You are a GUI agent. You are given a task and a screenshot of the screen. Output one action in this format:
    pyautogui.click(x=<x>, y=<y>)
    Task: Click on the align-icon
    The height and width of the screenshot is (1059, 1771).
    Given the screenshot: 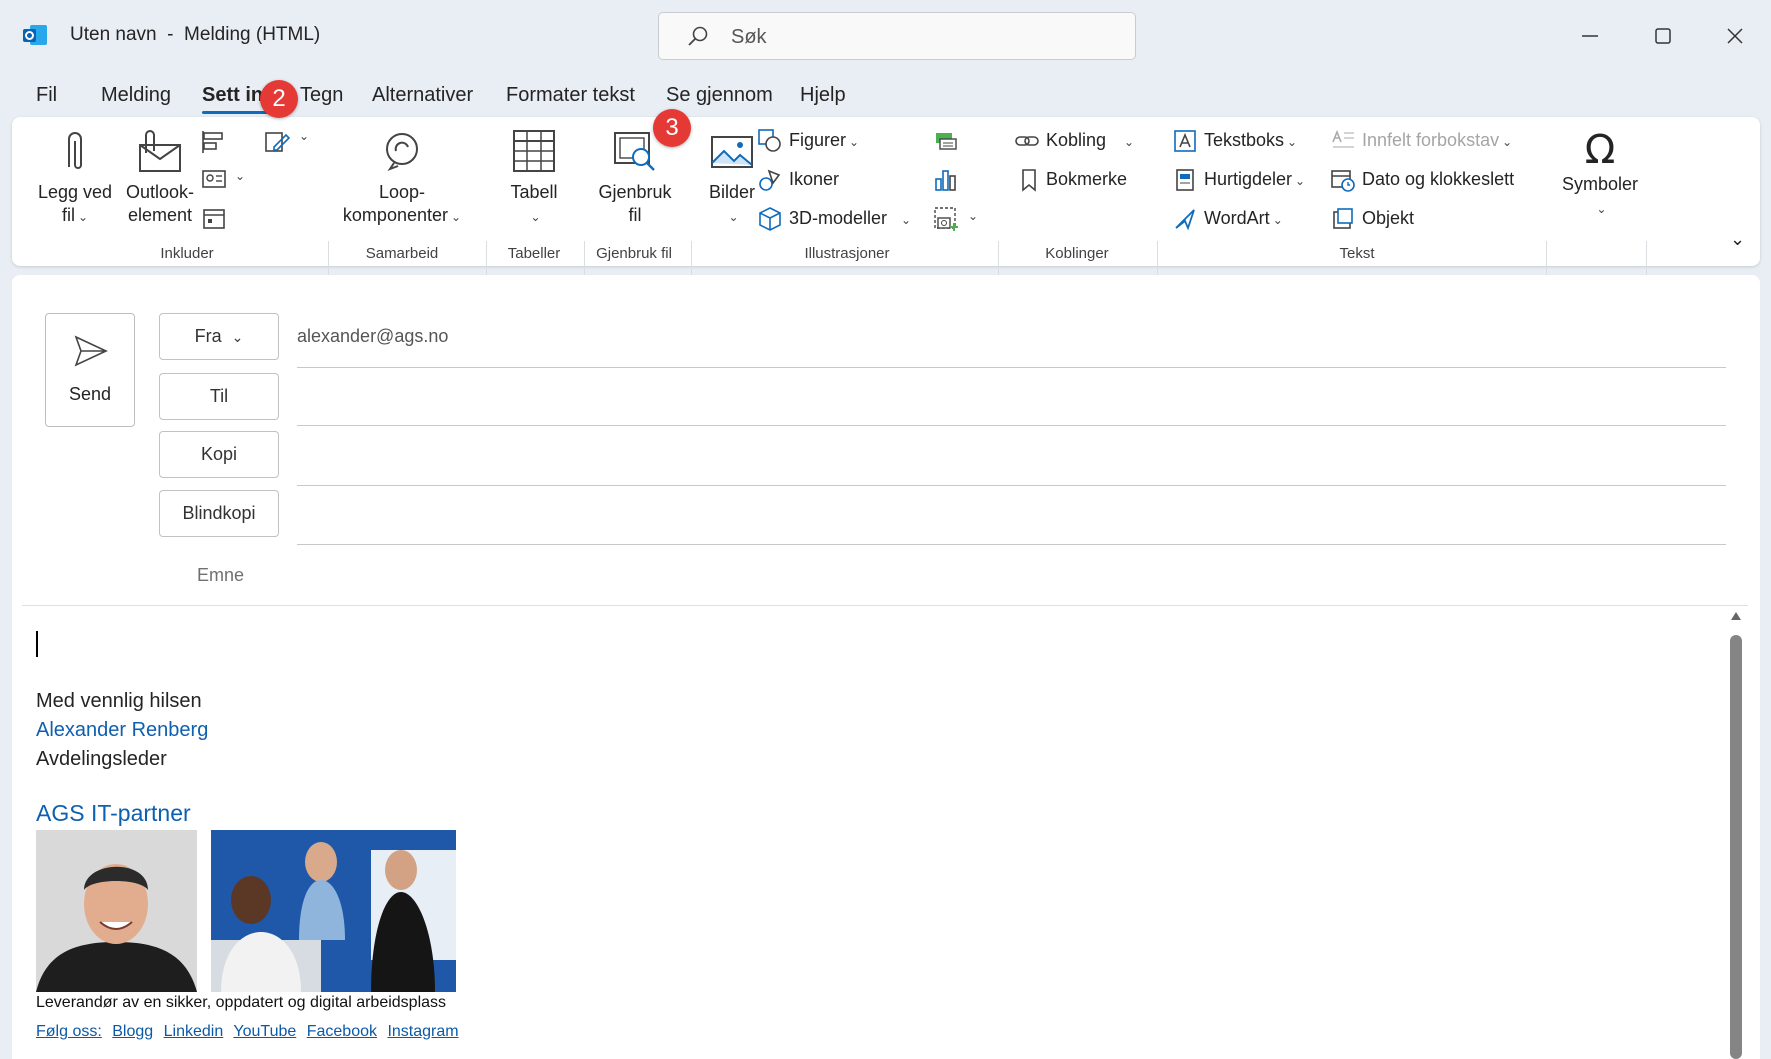 What is the action you would take?
    pyautogui.click(x=214, y=142)
    